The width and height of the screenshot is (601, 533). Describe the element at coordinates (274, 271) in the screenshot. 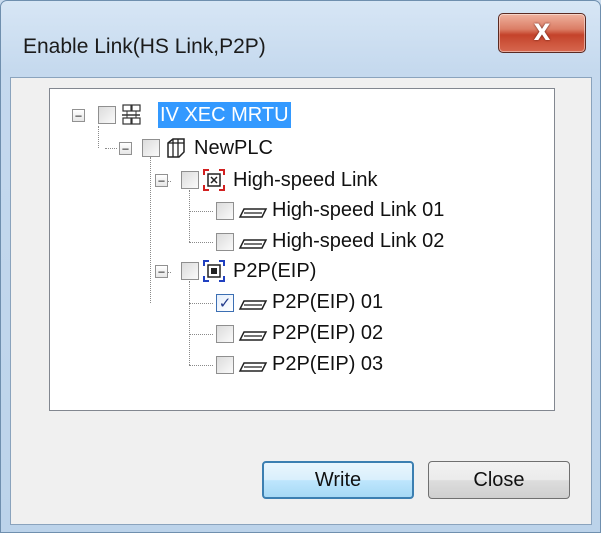

I see `tree-label-p2p-group: P2P(EIP)` at that location.